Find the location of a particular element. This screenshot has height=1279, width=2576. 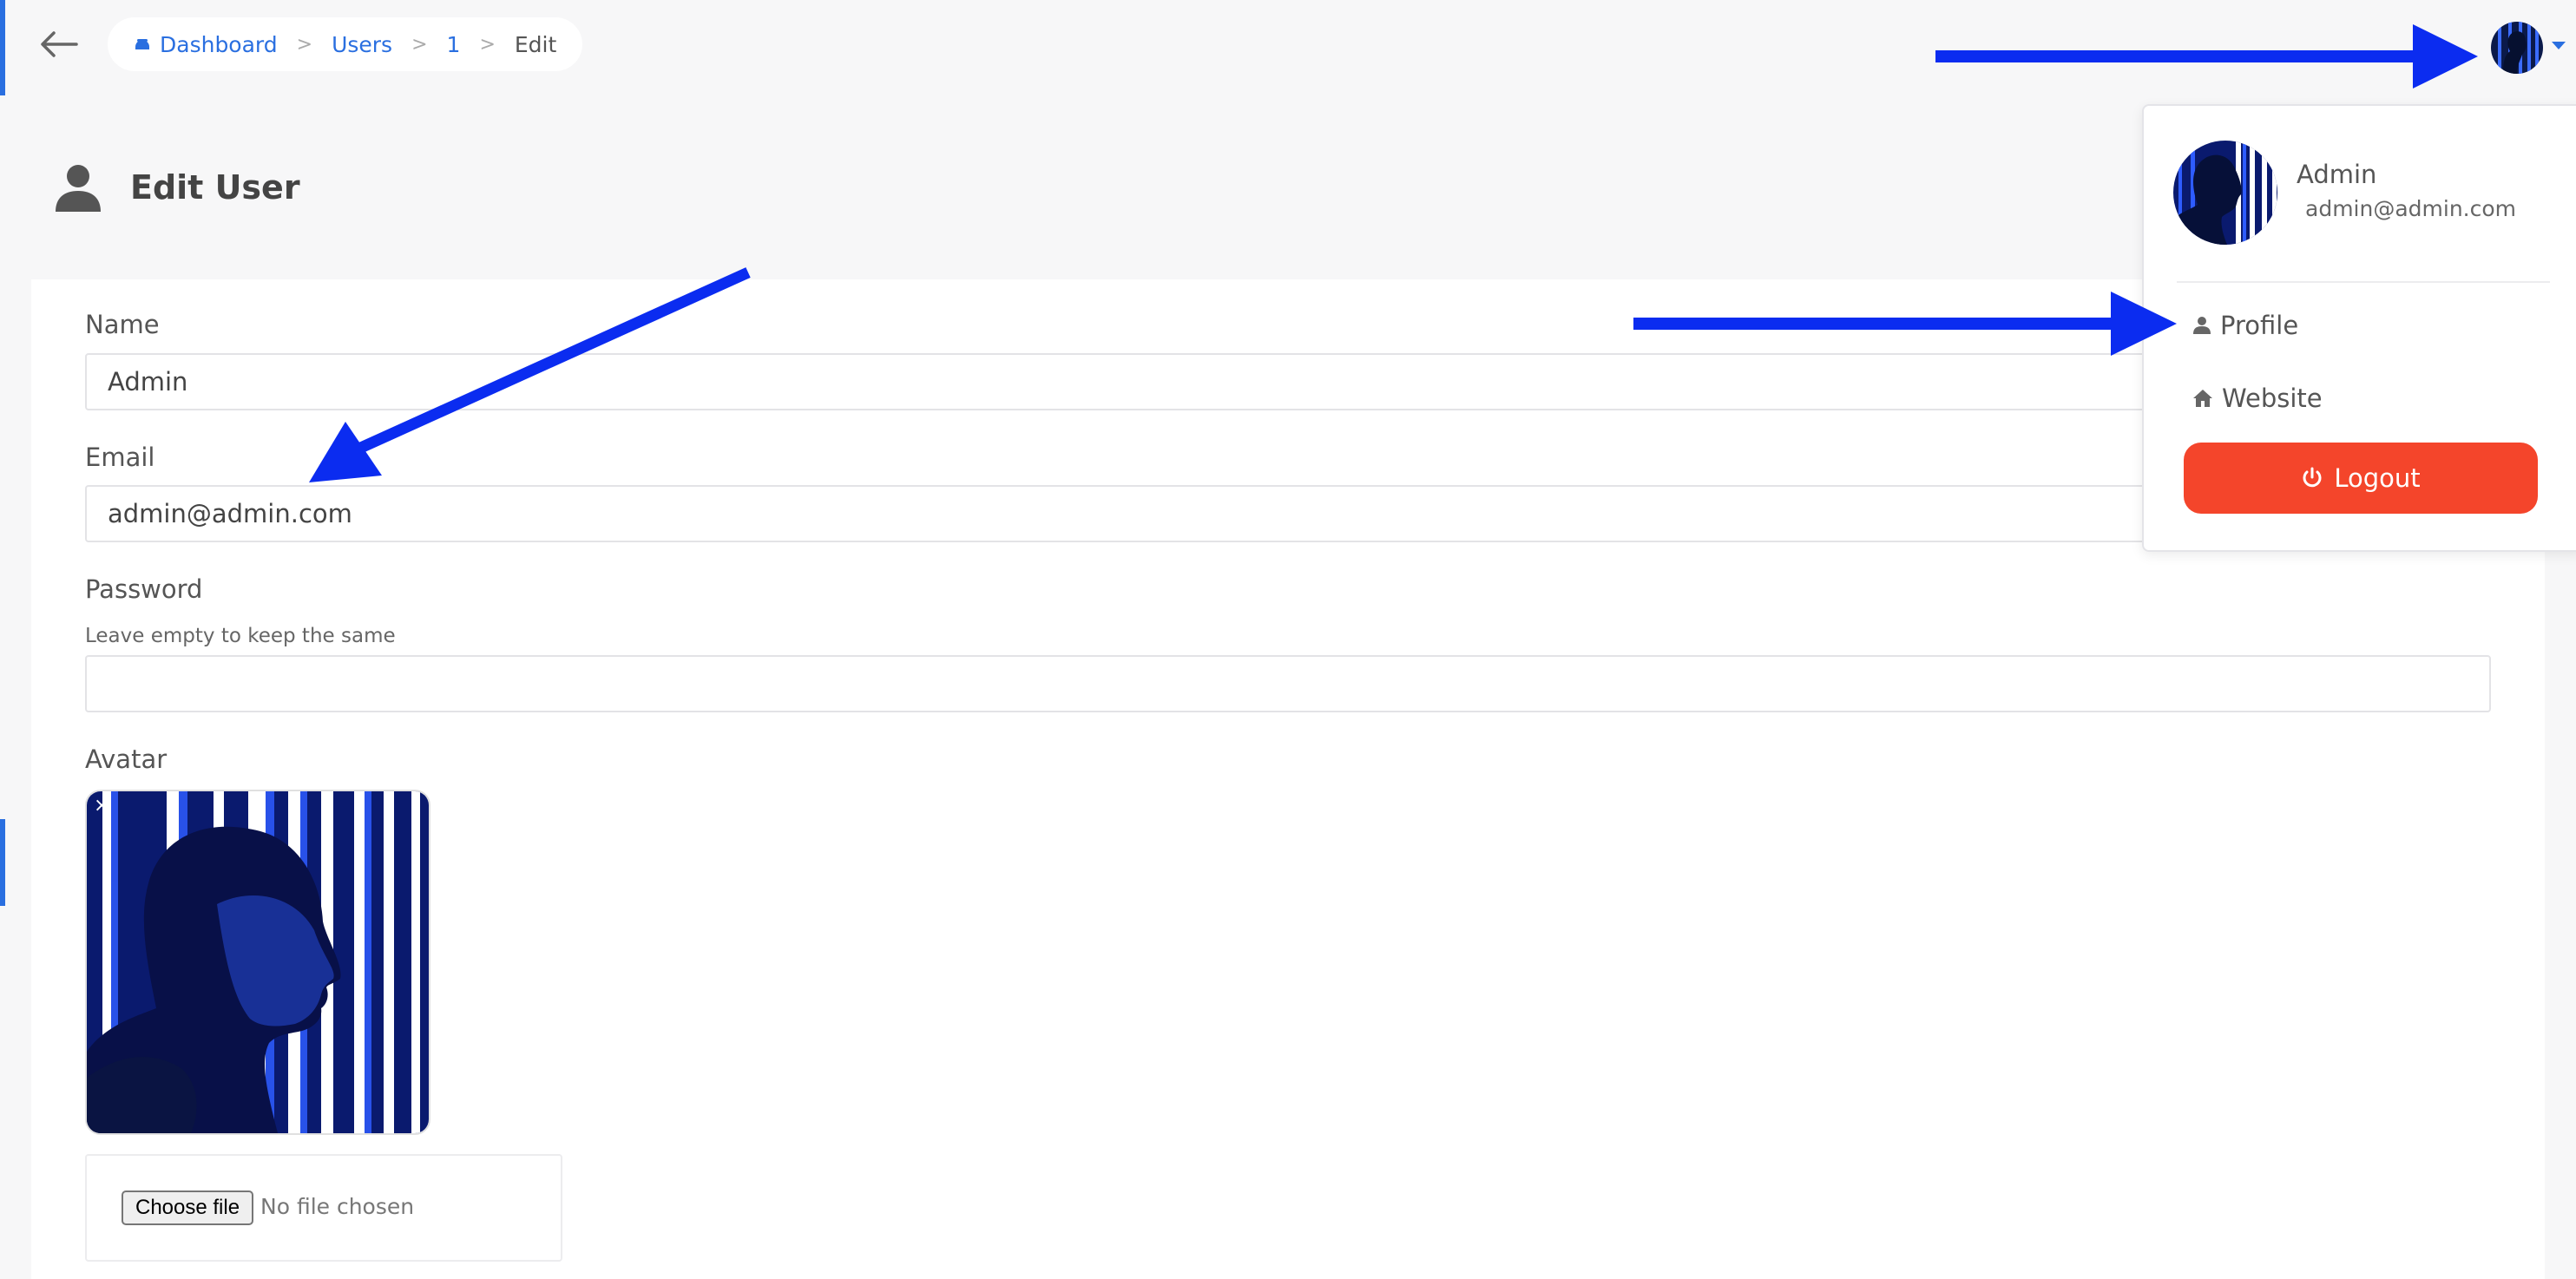

breadcrumb: Dashboard > Users > 1 > Edit is located at coordinates (345, 44).